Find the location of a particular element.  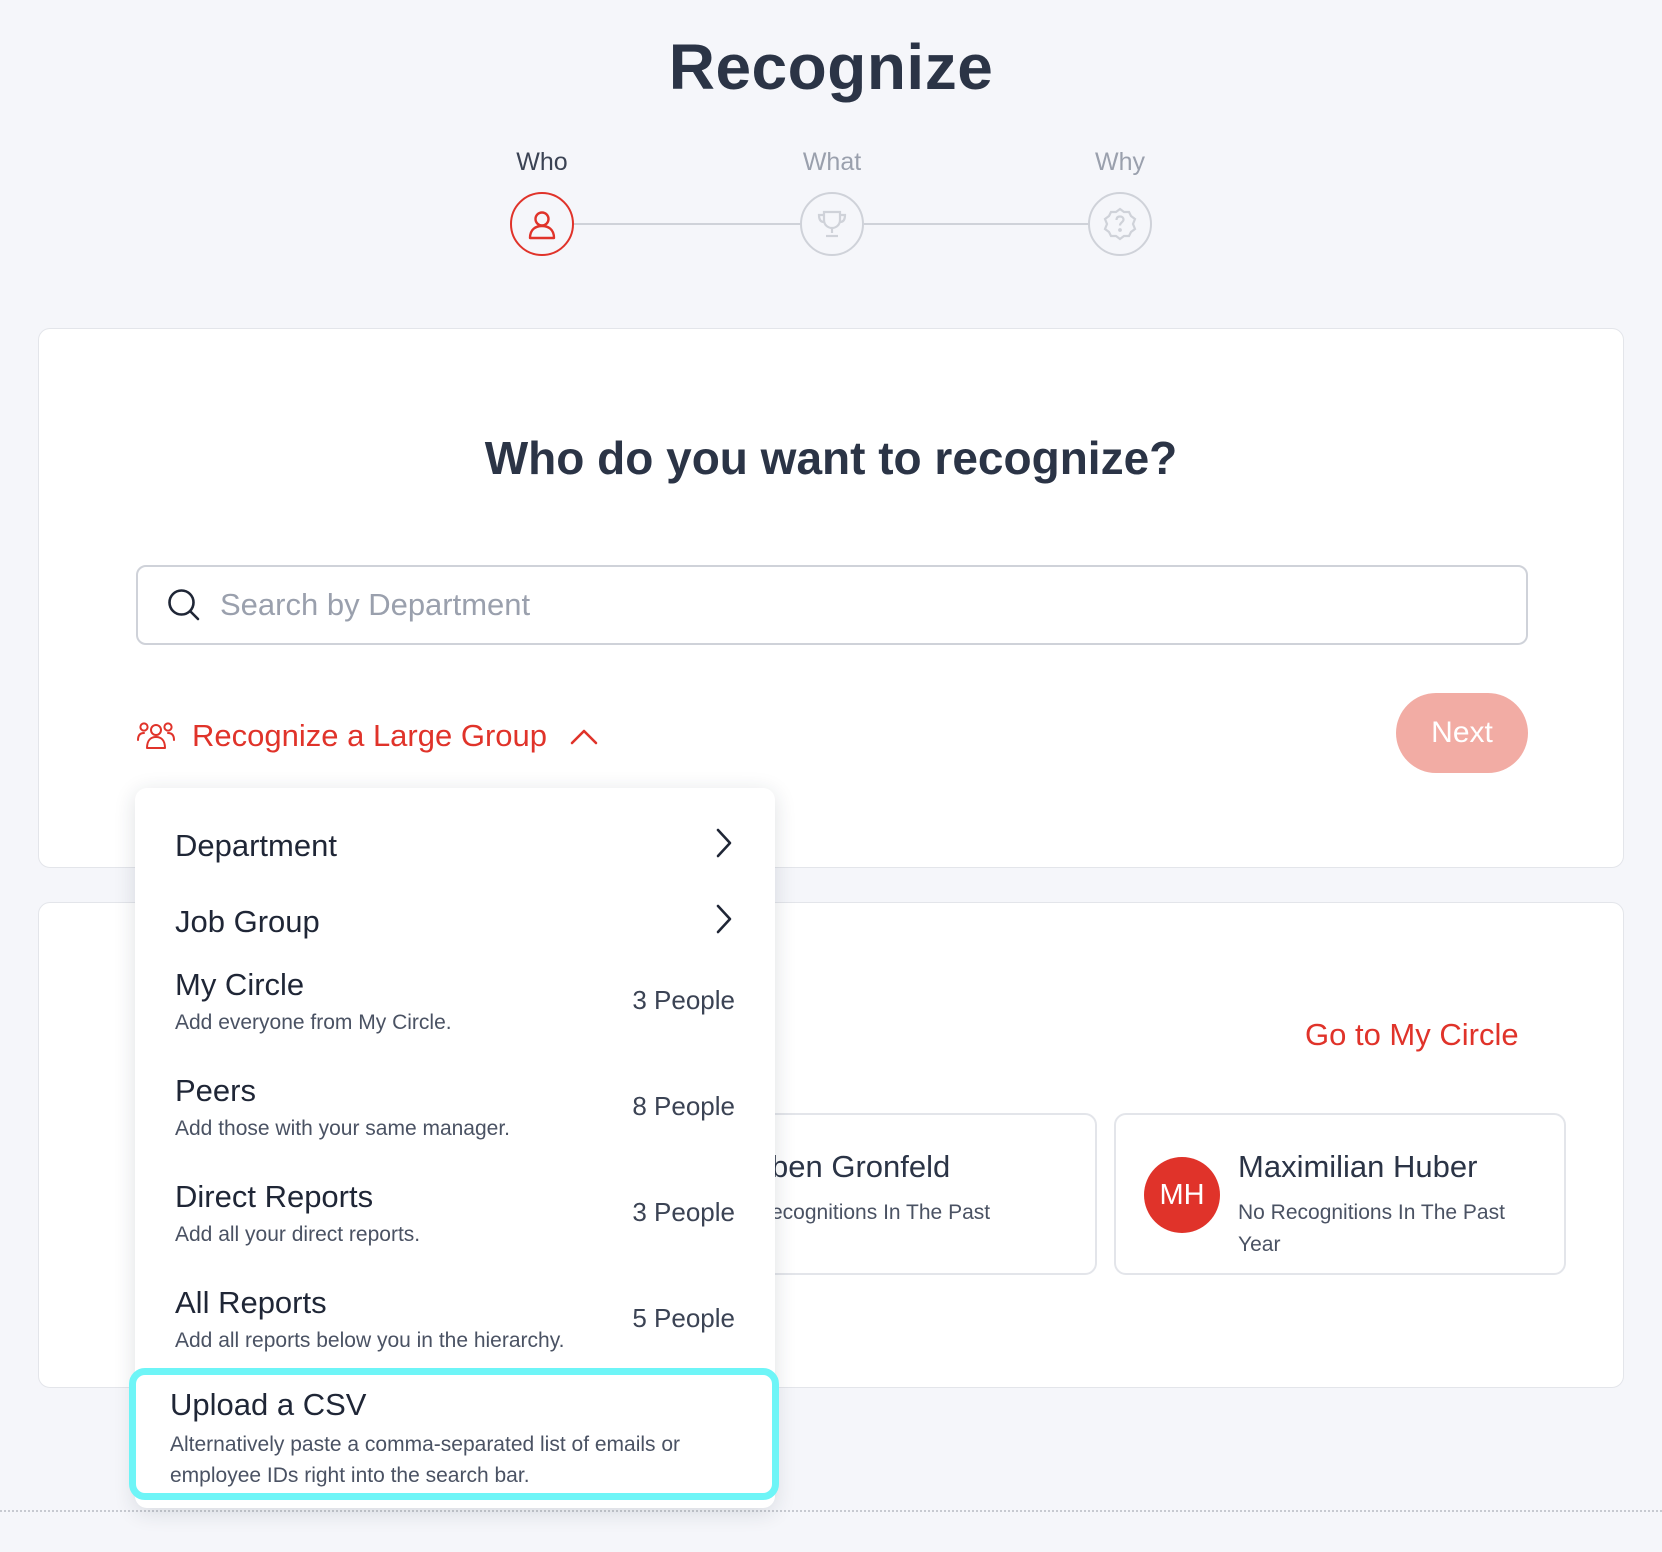

question-badge-icon is located at coordinates (1120, 224).